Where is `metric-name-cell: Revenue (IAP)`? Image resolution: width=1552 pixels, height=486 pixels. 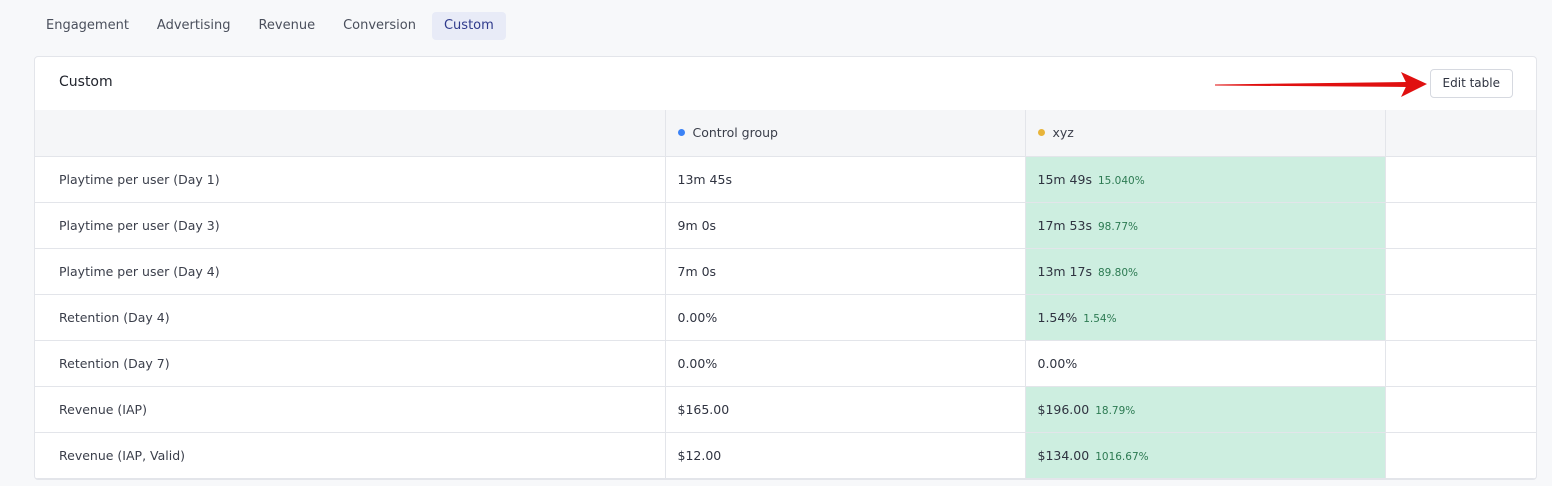 metric-name-cell: Revenue (IAP) is located at coordinates (350, 409).